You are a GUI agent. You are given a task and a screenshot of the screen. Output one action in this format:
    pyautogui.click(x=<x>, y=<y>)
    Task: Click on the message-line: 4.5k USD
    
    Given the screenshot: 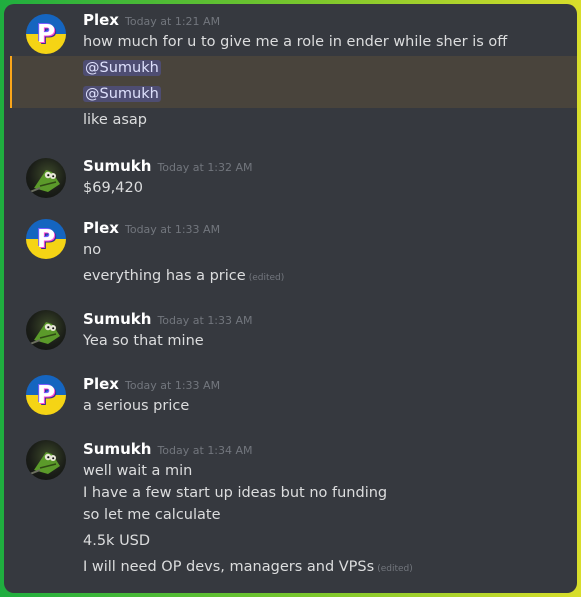 What is the action you would take?
    pyautogui.click(x=117, y=541)
    